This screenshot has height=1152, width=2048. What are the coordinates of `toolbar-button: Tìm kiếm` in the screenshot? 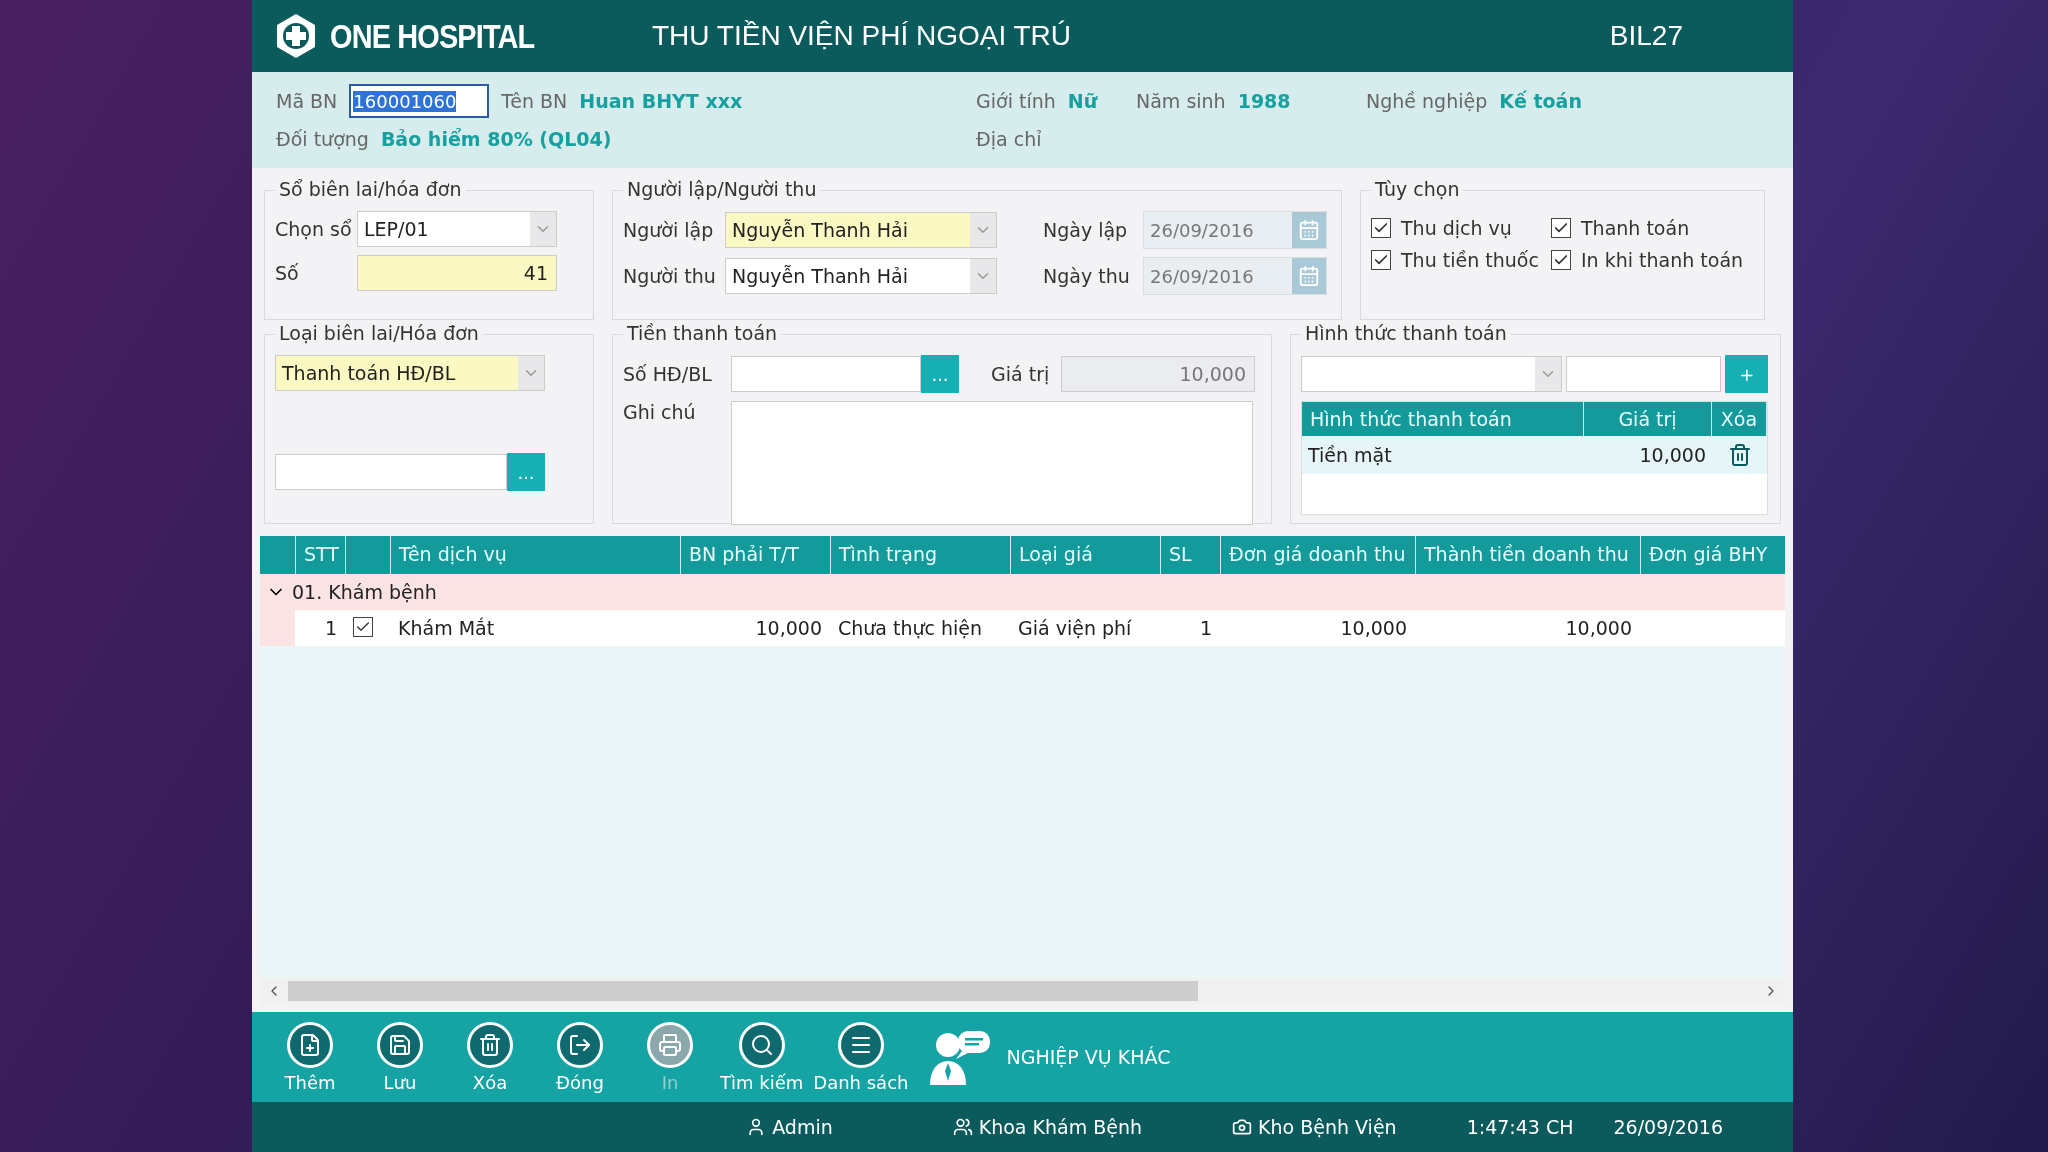 It's located at (762, 1057).